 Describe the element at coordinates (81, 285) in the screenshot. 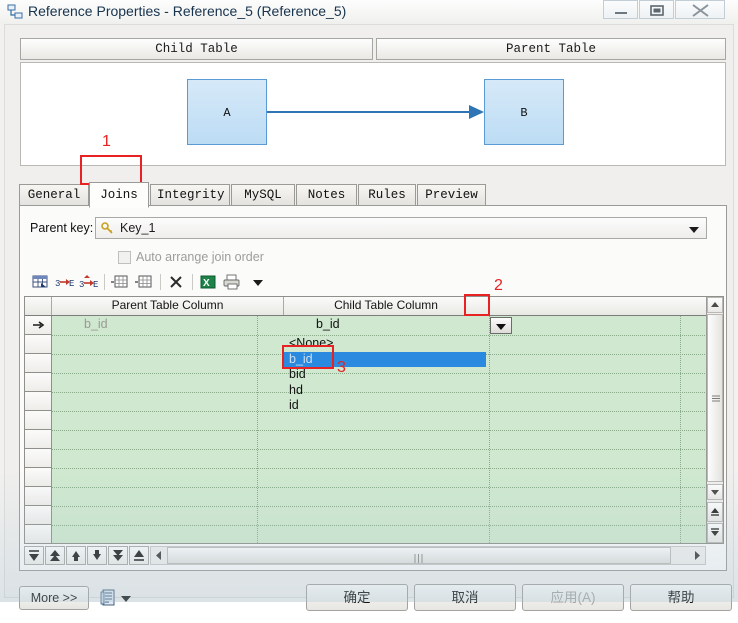

I see `svg-text: 3` at that location.